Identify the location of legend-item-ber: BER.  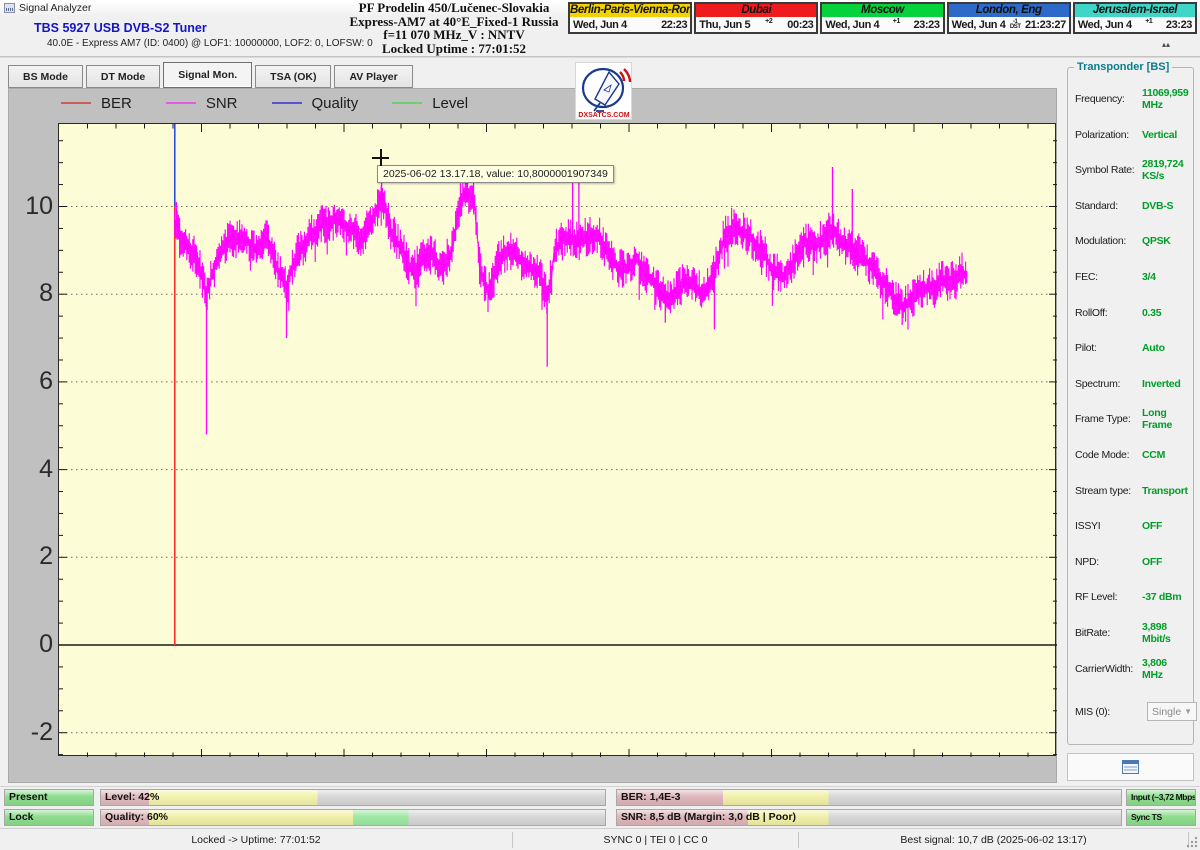
(96, 103).